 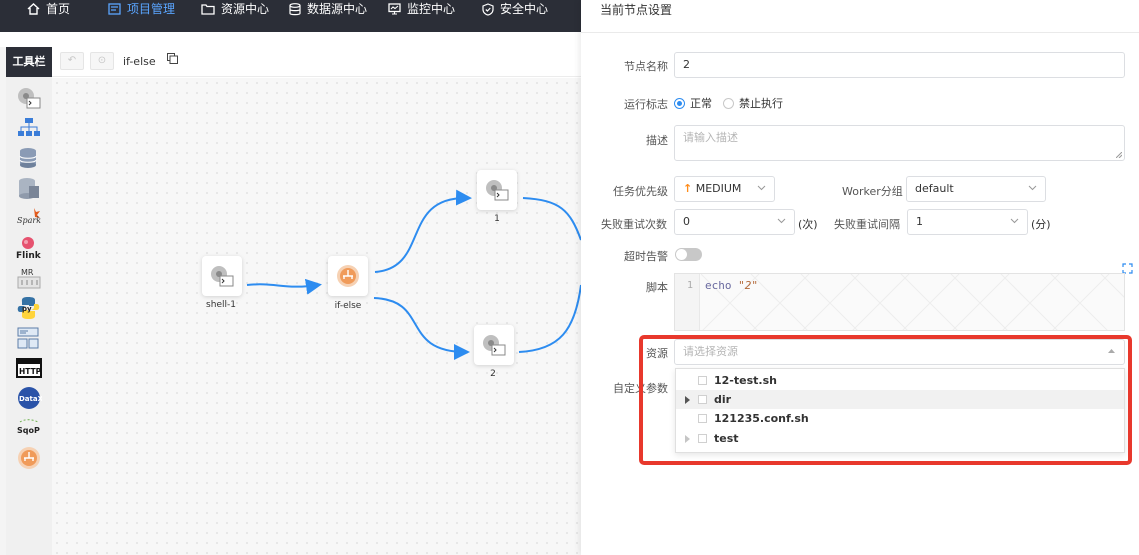 What do you see at coordinates (221, 305) in the screenshot?
I see `dag-node-label: shell-1` at bounding box center [221, 305].